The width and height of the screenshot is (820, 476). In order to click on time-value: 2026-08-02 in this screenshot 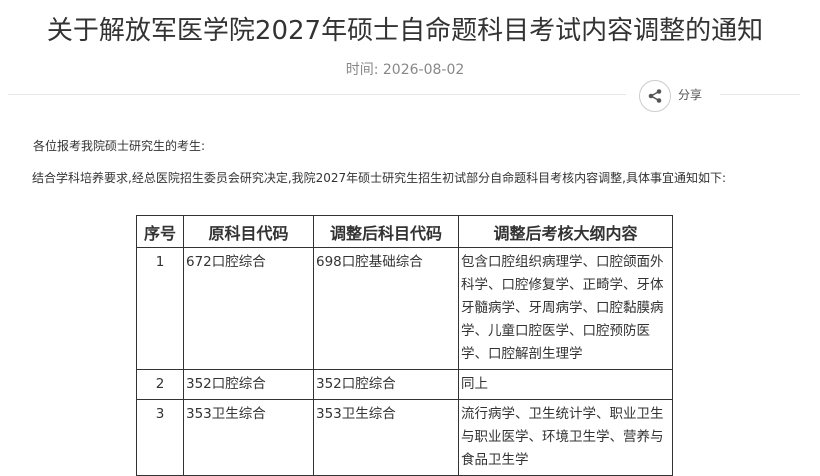, I will do `click(423, 70)`.